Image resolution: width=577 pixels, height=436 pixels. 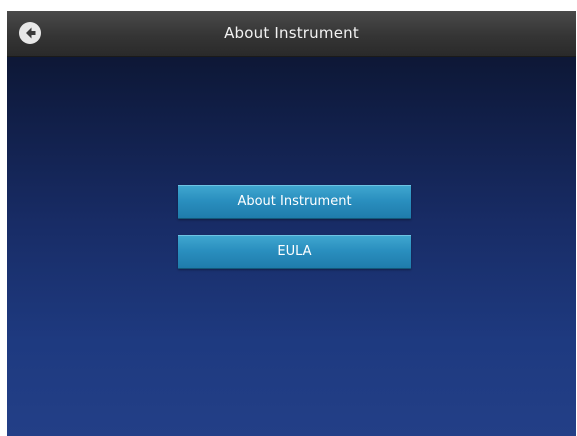 What do you see at coordinates (294, 202) in the screenshot?
I see `about-instrument-button: About Instrument` at bounding box center [294, 202].